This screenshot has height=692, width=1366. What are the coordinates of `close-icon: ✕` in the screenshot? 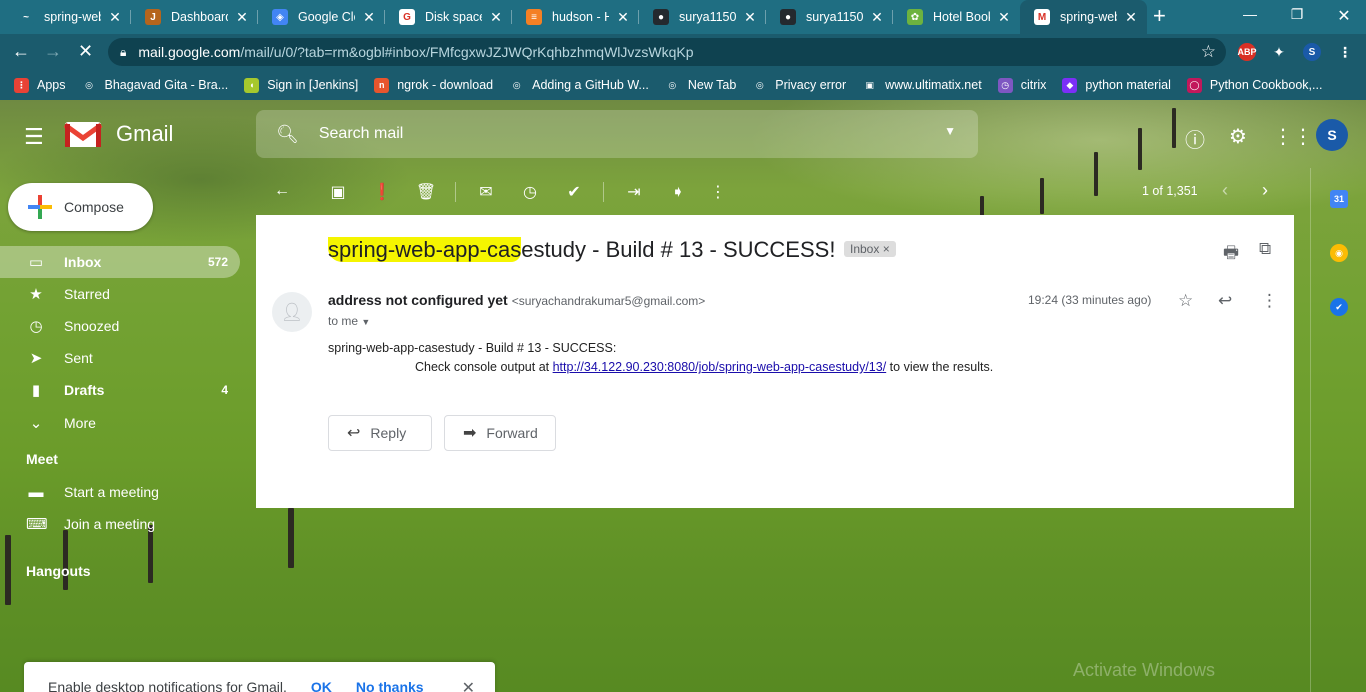 It's located at (468, 685).